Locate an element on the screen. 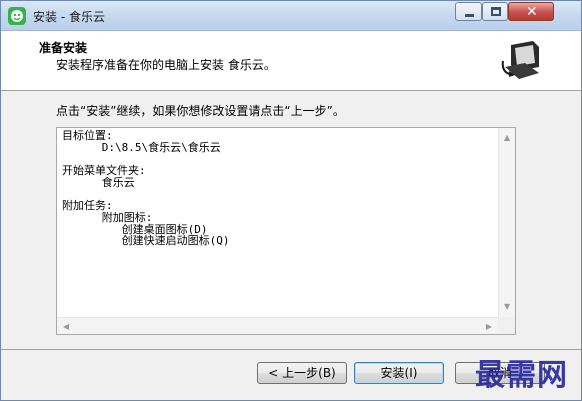  back-button: < 上一步(B) is located at coordinates (302, 373).